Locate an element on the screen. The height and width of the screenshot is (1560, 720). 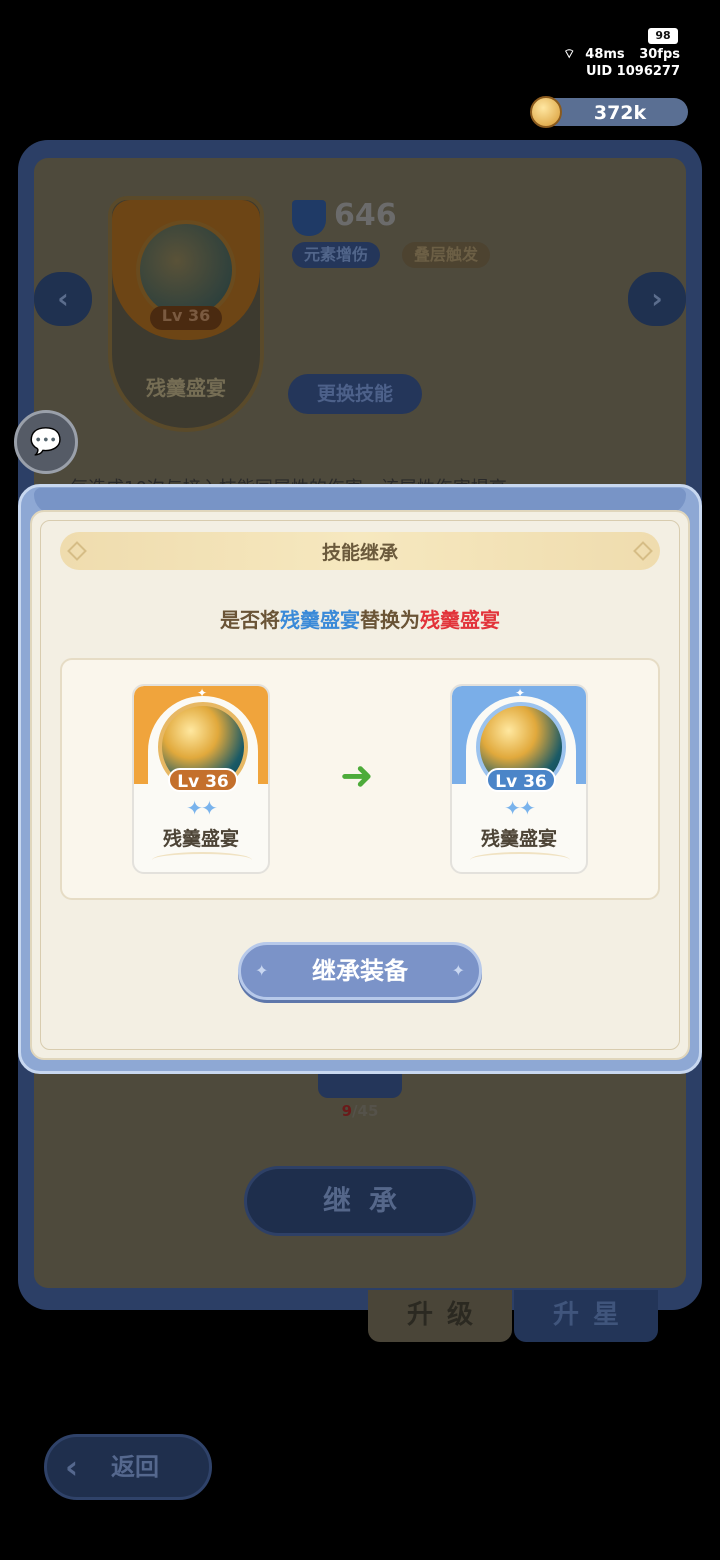
tag-stack: 叠层触发 is located at coordinates (446, 255).